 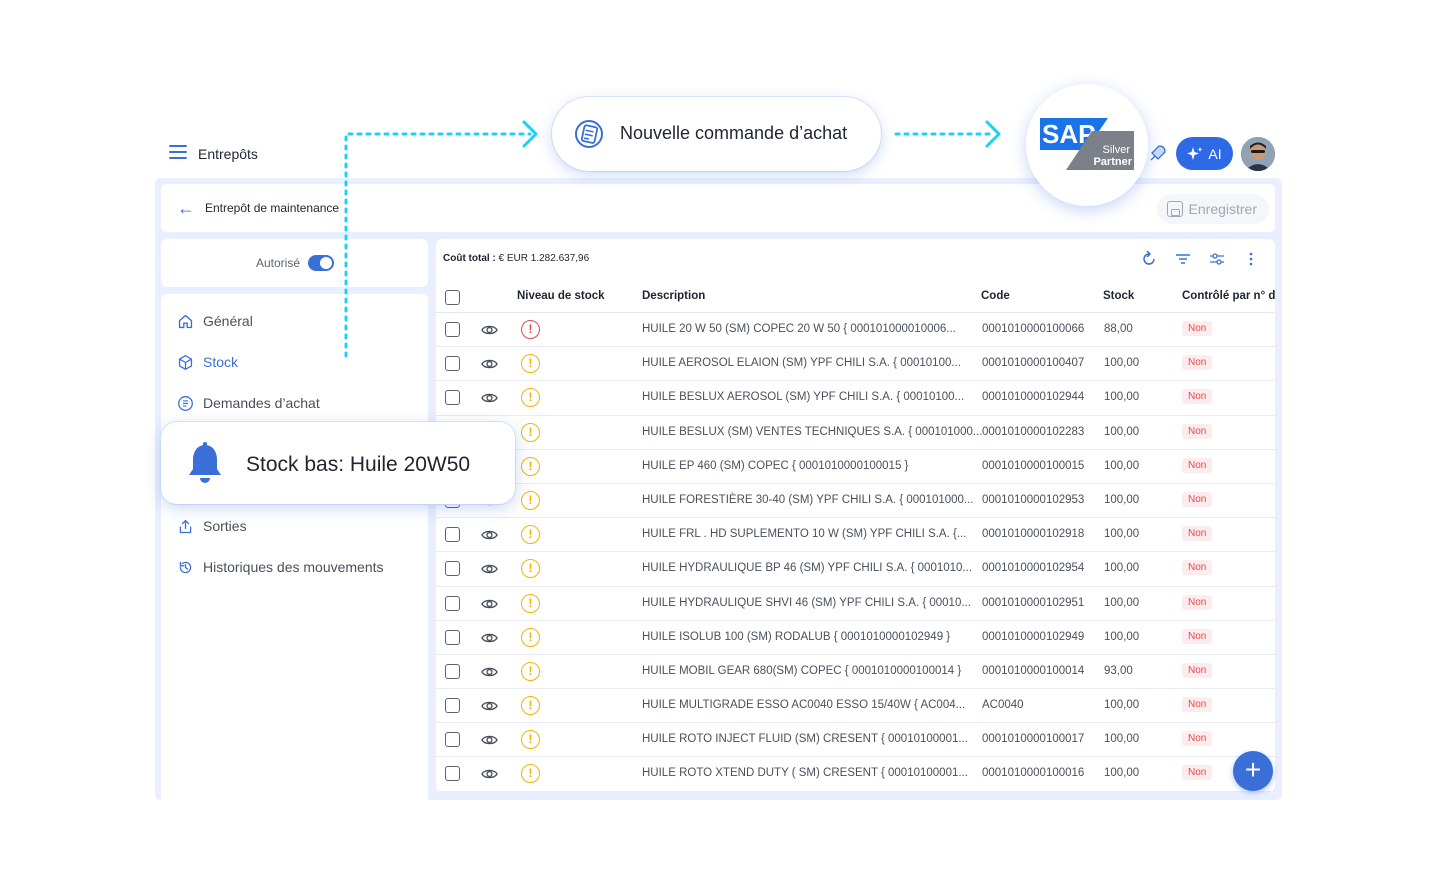 What do you see at coordinates (358, 464) in the screenshot?
I see `notification-text: Stock bas: Huile 20W50` at bounding box center [358, 464].